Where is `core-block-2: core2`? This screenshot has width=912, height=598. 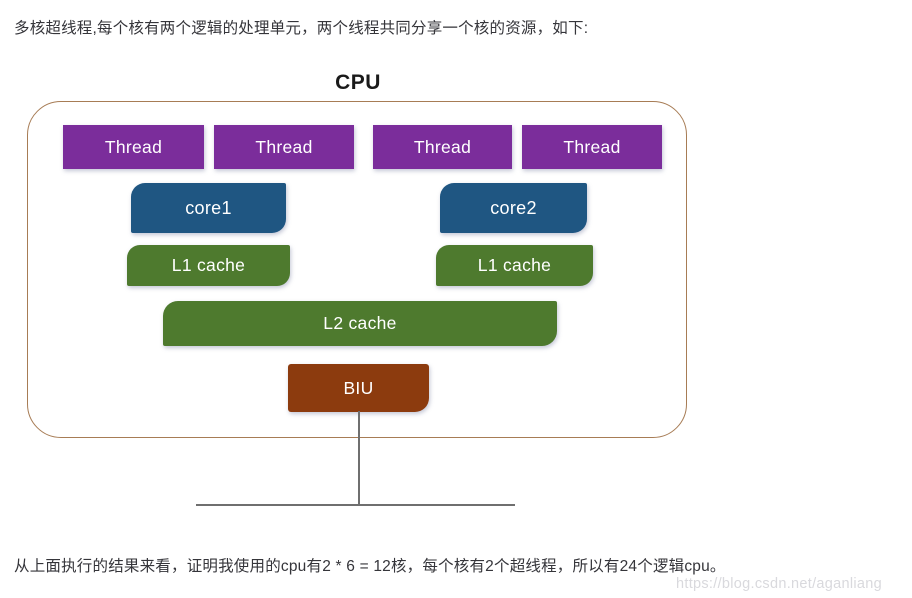
core-block-2: core2 is located at coordinates (513, 208).